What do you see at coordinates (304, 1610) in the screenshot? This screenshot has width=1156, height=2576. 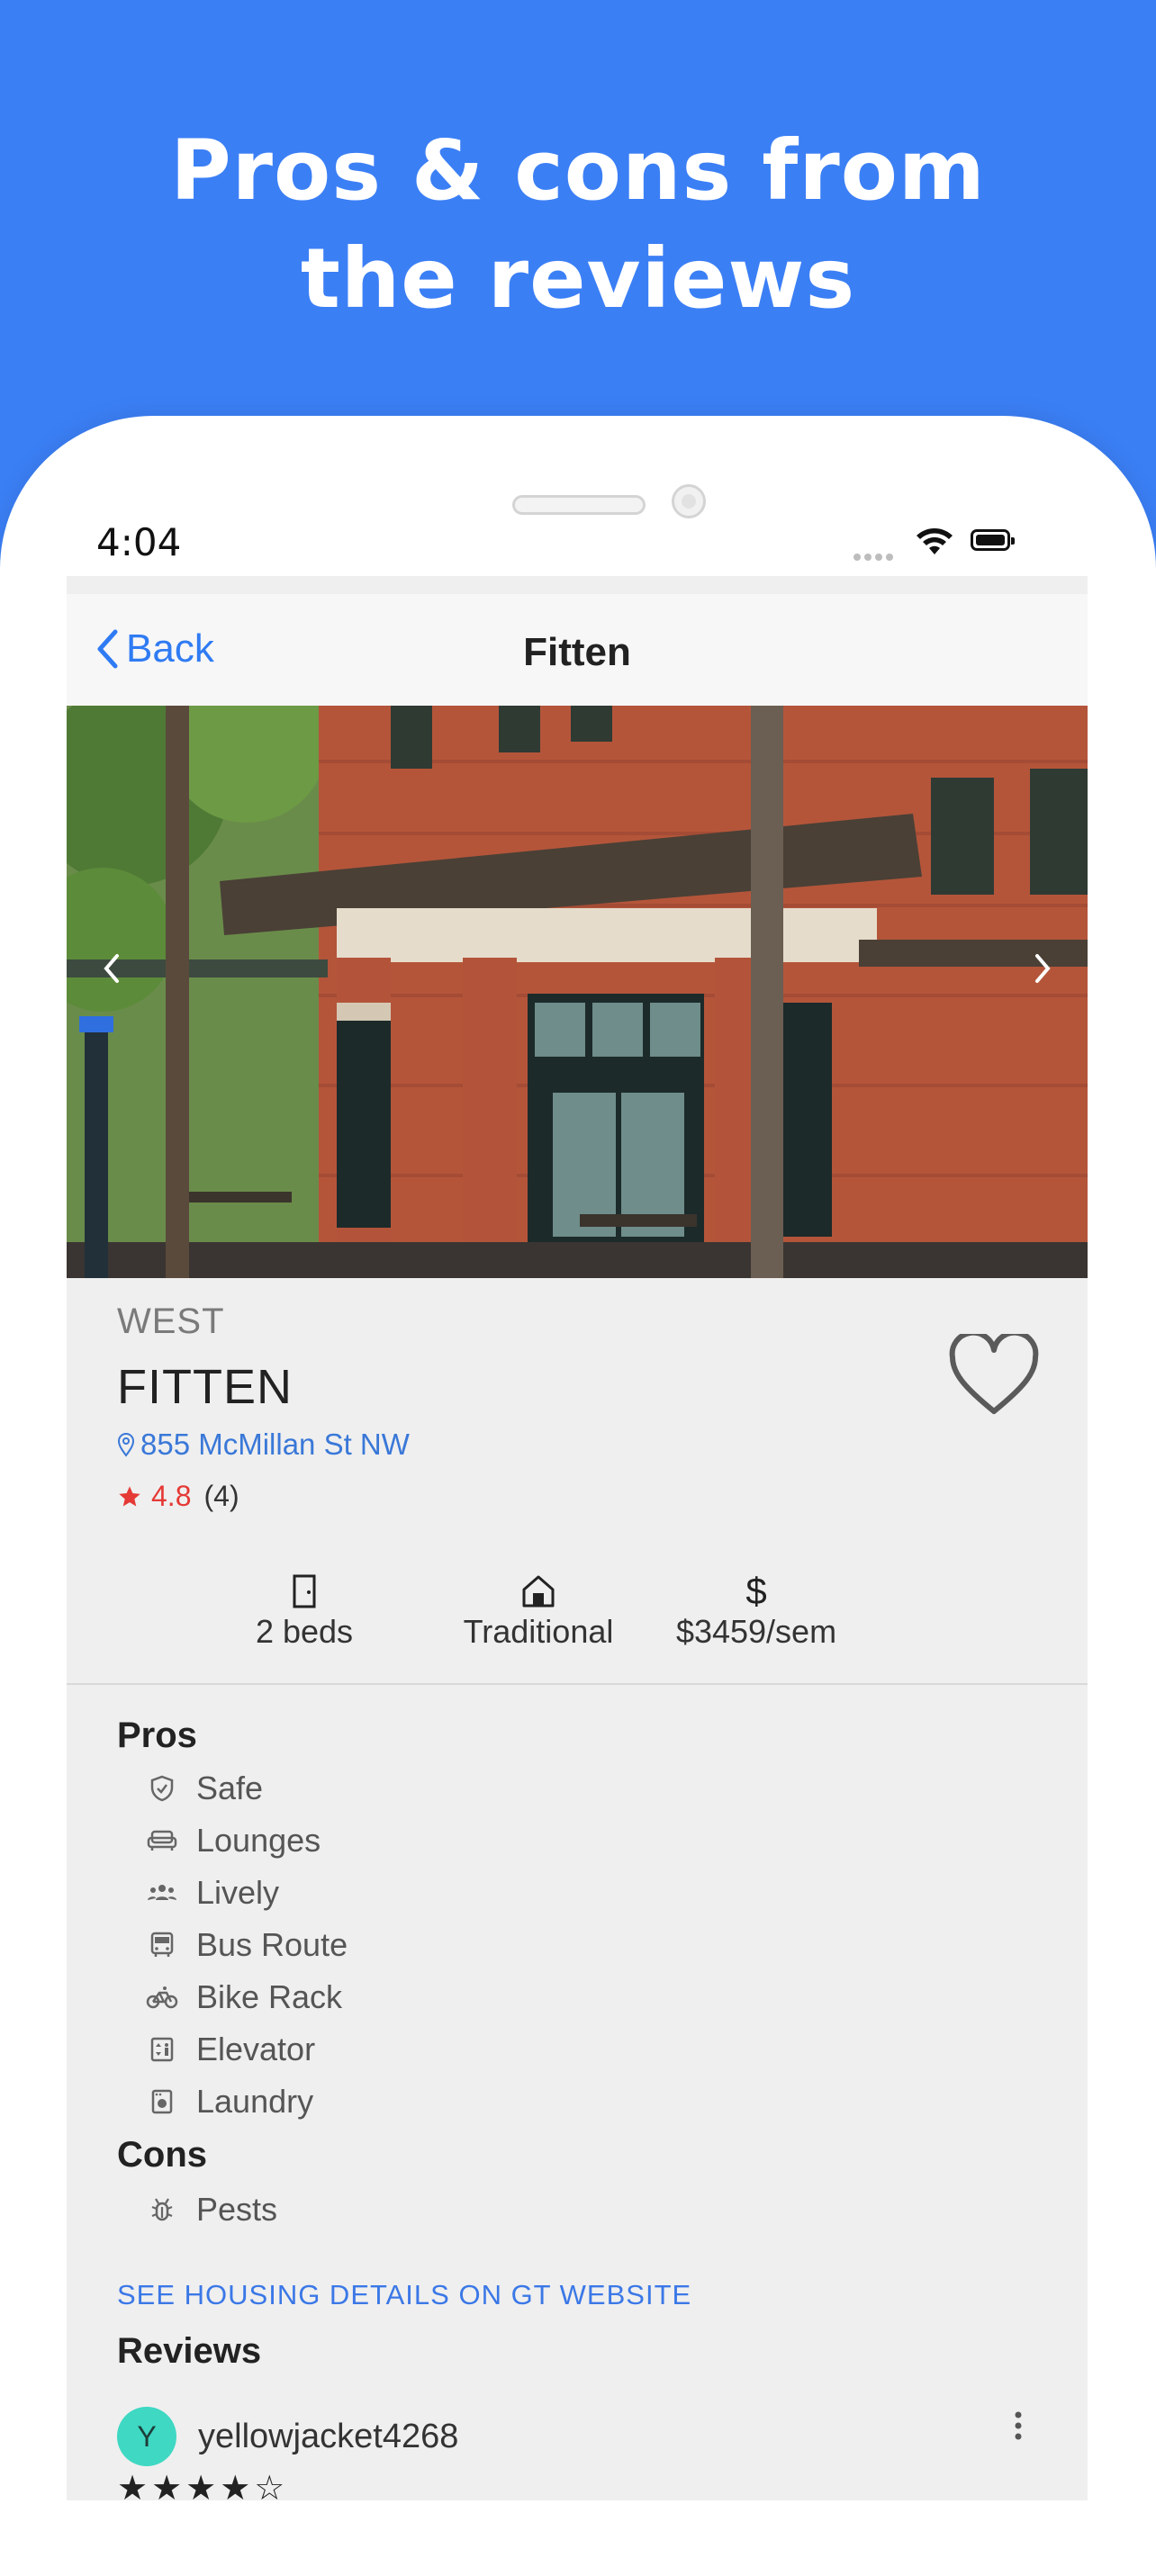 I see `stat-beds: 2 beds` at bounding box center [304, 1610].